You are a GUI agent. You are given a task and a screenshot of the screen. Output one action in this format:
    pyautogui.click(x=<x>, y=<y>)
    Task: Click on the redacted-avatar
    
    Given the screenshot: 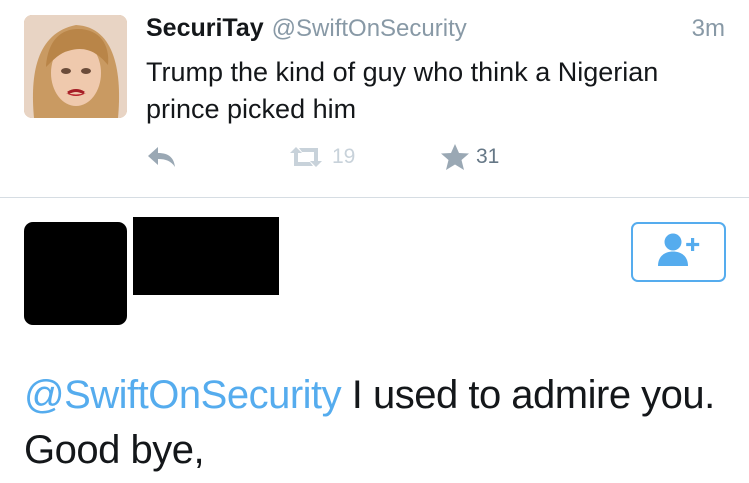 What is the action you would take?
    pyautogui.click(x=75, y=273)
    